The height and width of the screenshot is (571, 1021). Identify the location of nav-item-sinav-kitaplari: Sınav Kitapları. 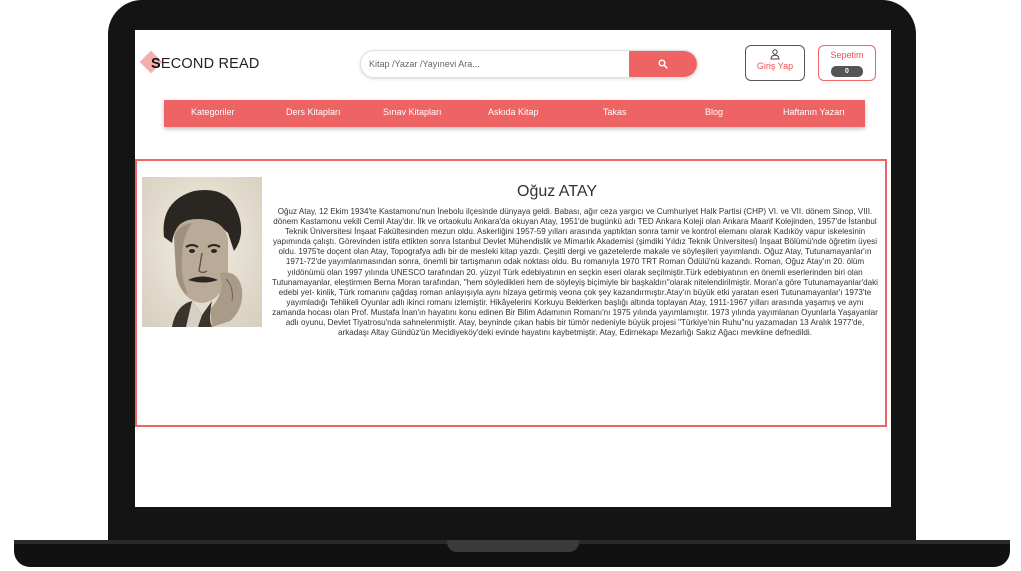
(412, 113).